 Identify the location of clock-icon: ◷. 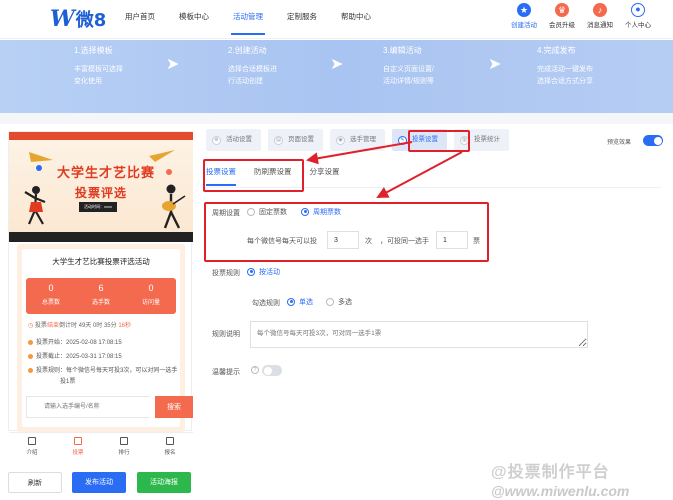
(31, 326).